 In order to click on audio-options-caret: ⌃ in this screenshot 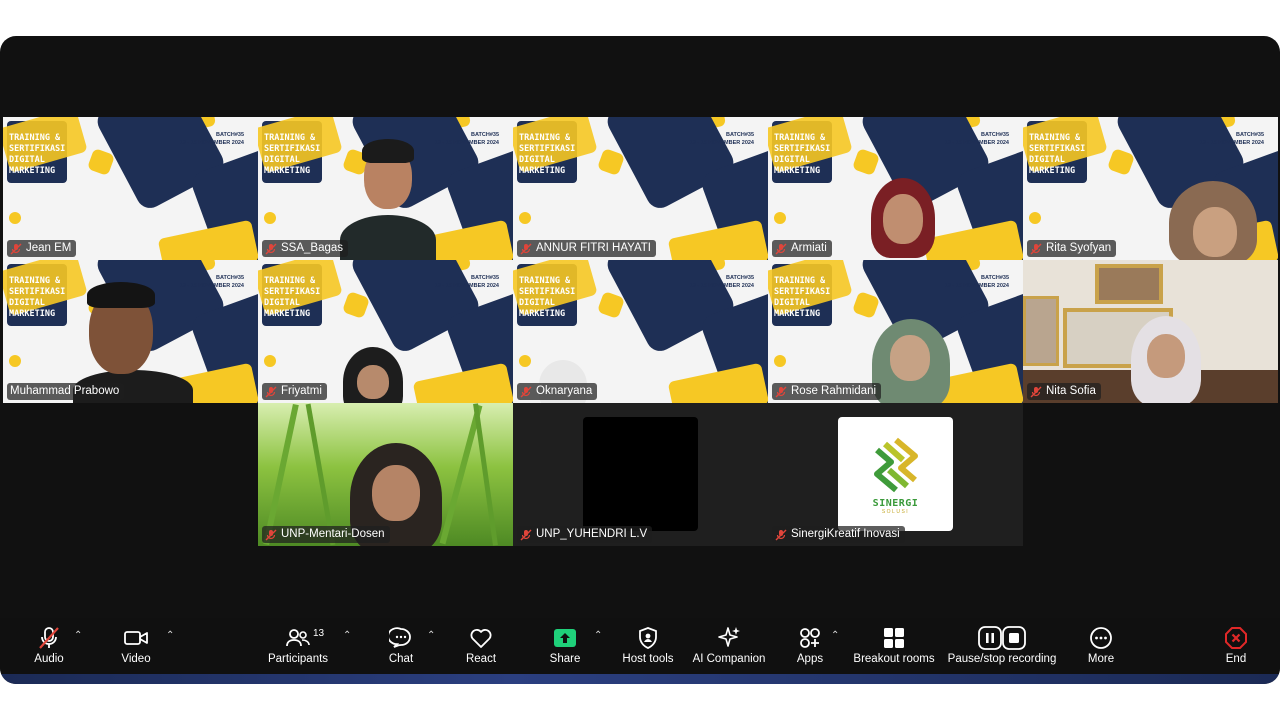, I will do `click(78, 635)`.